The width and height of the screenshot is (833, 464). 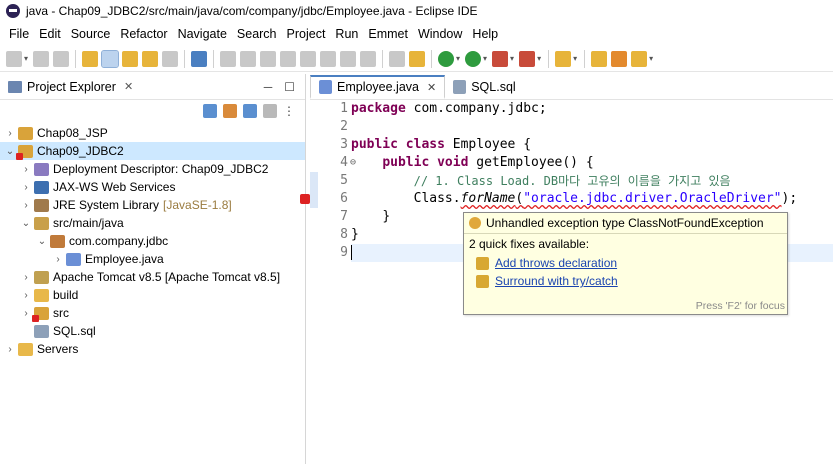 What do you see at coordinates (368, 58) in the screenshot?
I see `step-return-icon` at bounding box center [368, 58].